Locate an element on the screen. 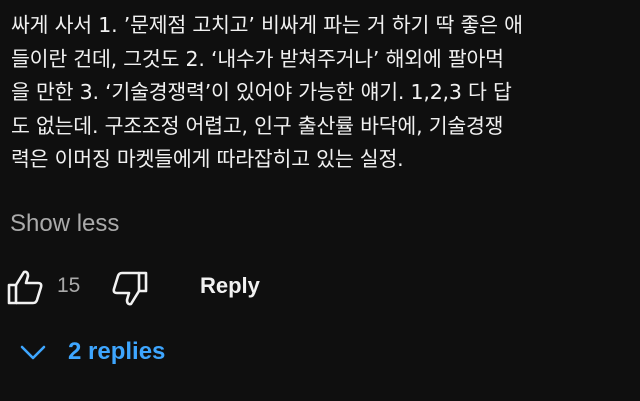  chevron-down-icon is located at coordinates (33, 352).